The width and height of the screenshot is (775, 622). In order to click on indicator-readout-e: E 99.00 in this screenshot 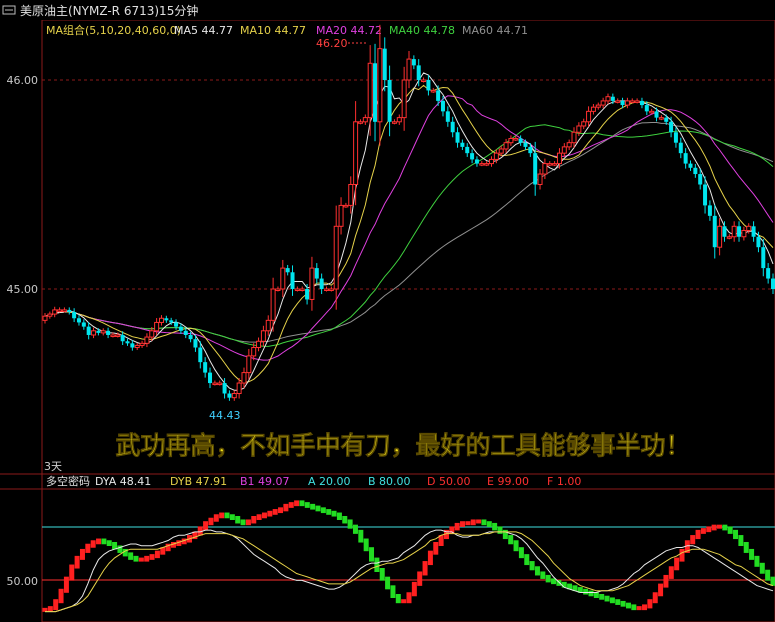, I will do `click(508, 481)`.